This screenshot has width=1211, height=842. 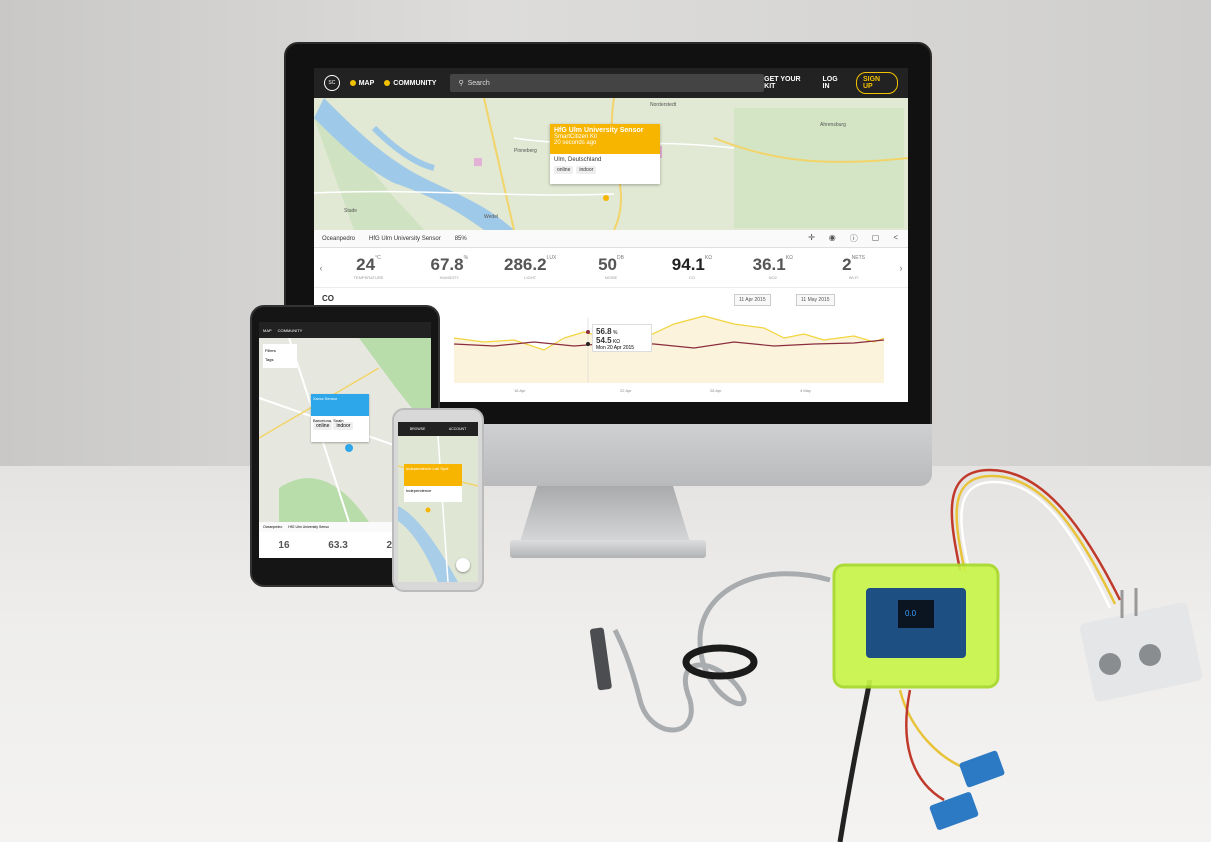 I want to click on svg-text: 0.0, so click(x=911, y=613).